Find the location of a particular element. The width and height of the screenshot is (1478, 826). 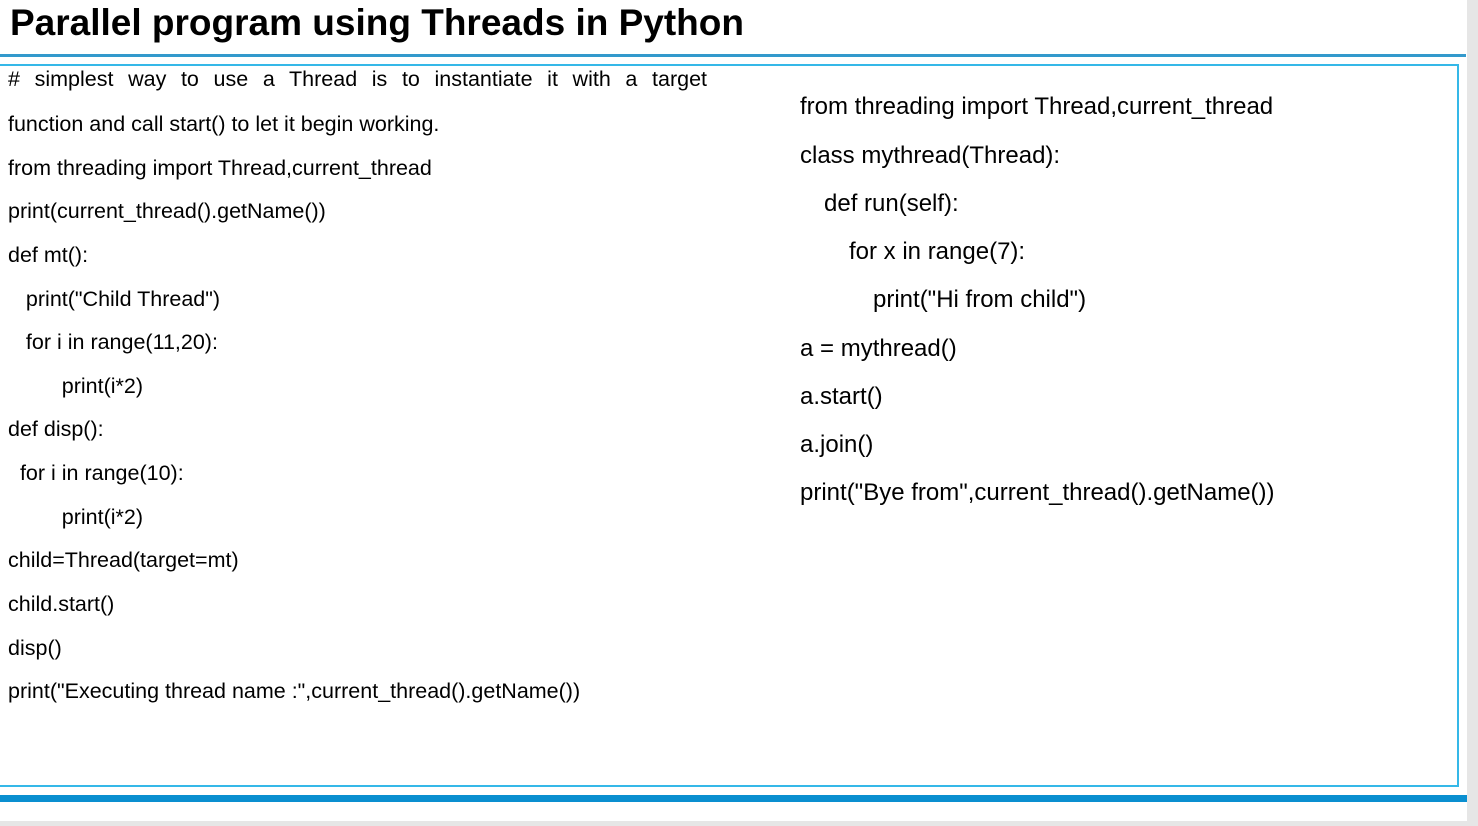

code-line: class mythread(Thread): is located at coordinates (930, 155).